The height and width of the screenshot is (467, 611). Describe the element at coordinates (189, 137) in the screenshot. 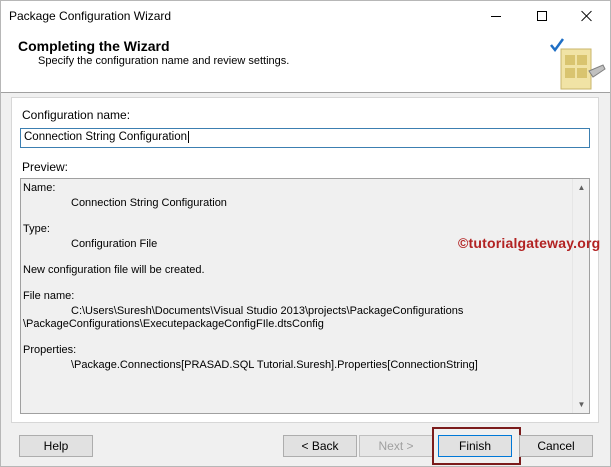

I see `text-caret` at that location.